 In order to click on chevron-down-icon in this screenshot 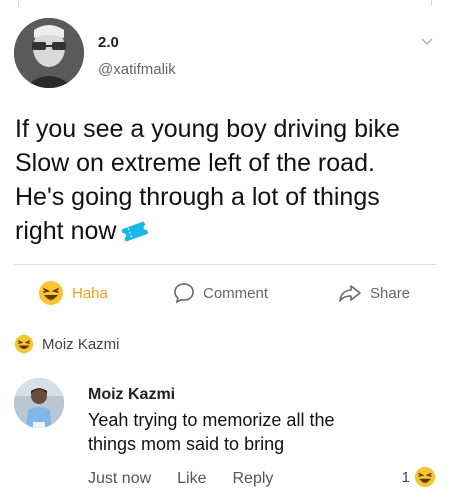, I will do `click(427, 41)`.